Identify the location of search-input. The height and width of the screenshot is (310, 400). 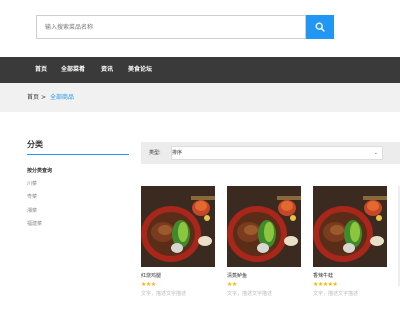
(171, 27).